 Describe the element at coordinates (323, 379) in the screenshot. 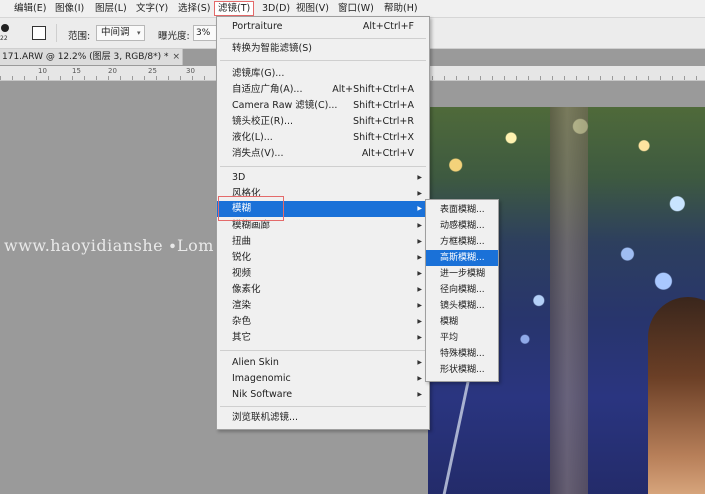

I see `menu-item-imagenomic: Imagenomic ▶` at that location.